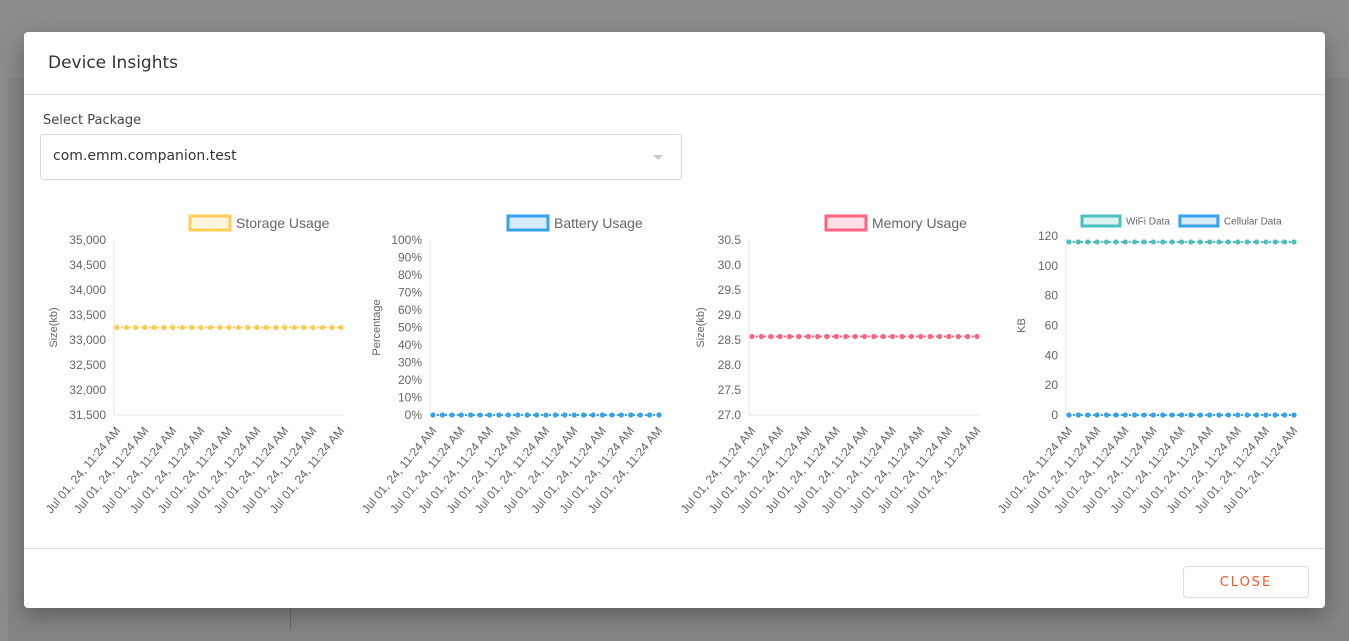 Image resolution: width=1349 pixels, height=641 pixels. Describe the element at coordinates (283, 223) in the screenshot. I see `legend-label: Storage Usage` at that location.